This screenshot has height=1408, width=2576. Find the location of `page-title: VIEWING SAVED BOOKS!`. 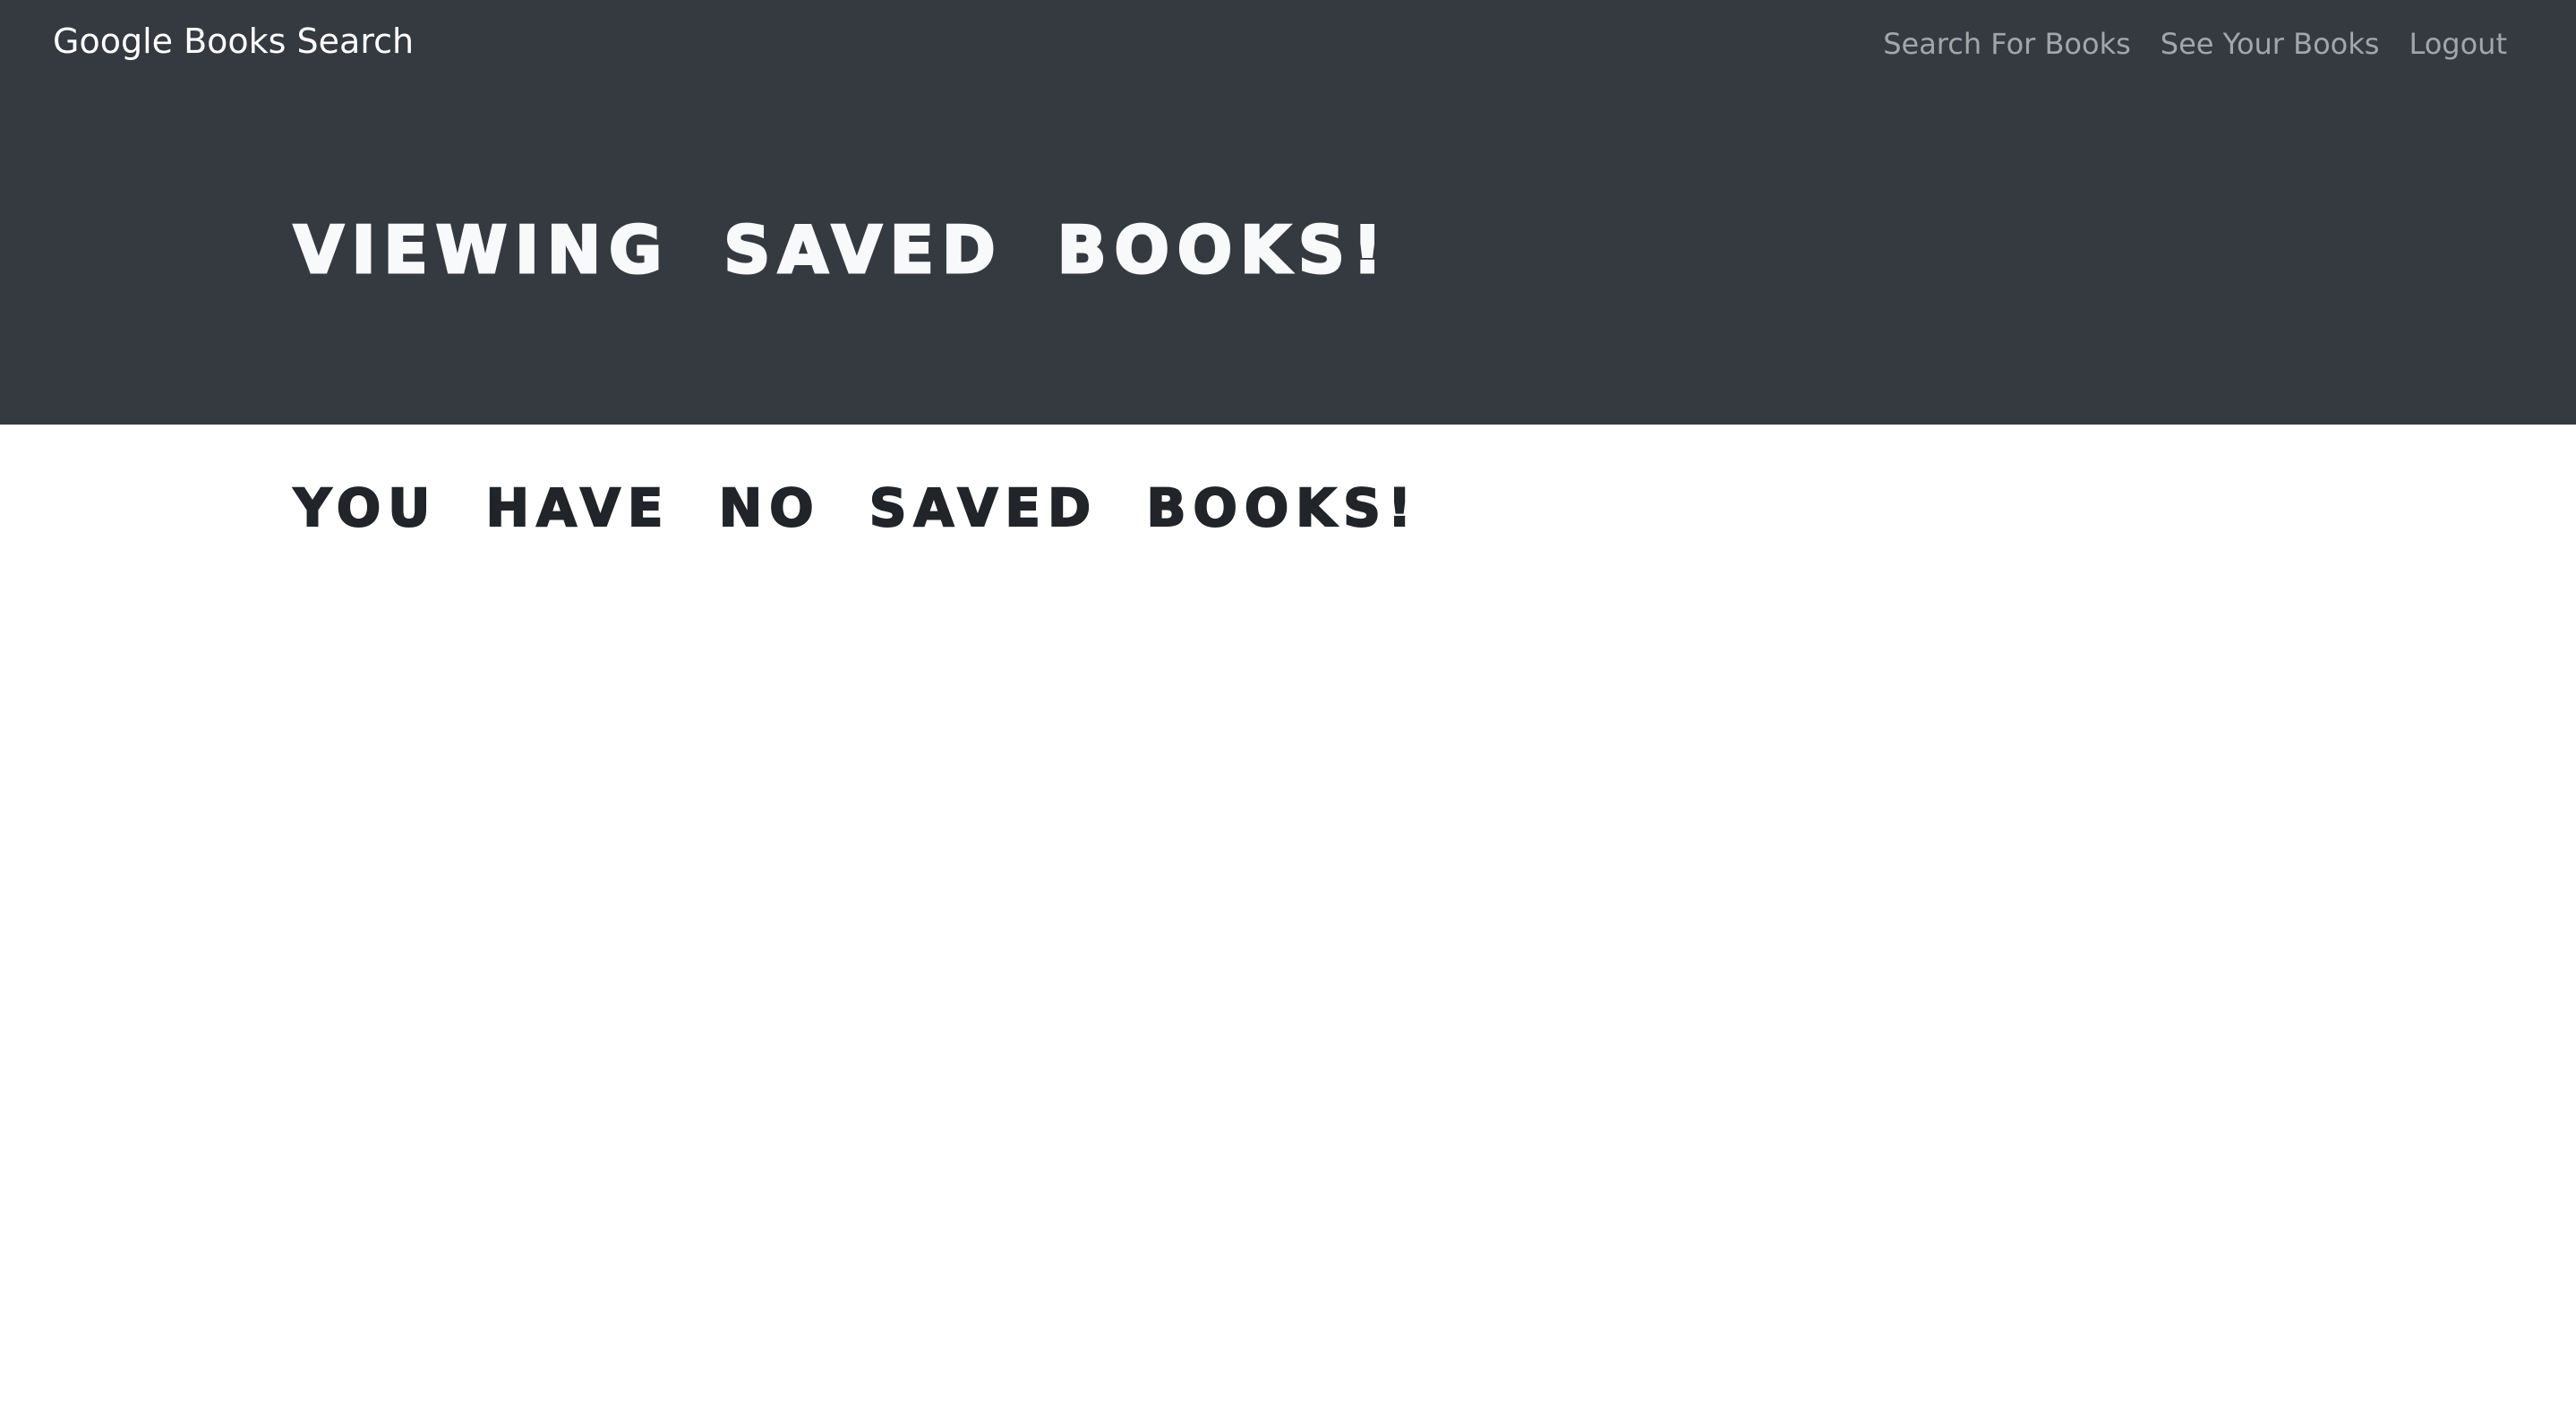

page-title: VIEWING SAVED BOOKS! is located at coordinates (842, 250).